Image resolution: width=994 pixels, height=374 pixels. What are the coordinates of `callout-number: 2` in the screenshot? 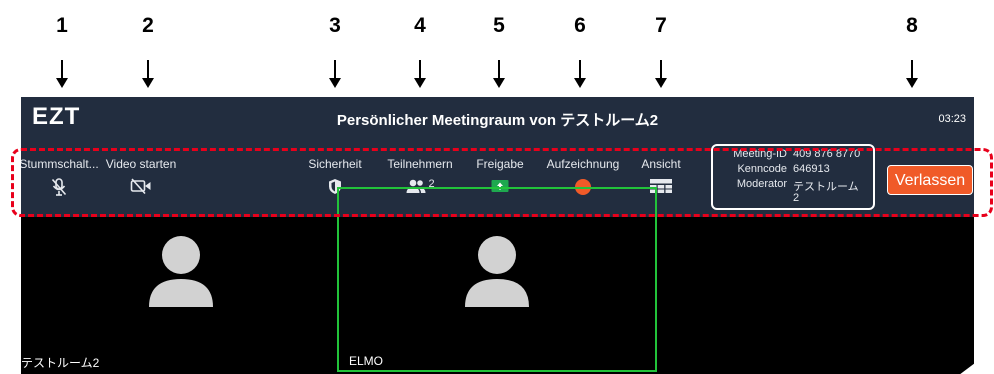 It's located at (148, 25).